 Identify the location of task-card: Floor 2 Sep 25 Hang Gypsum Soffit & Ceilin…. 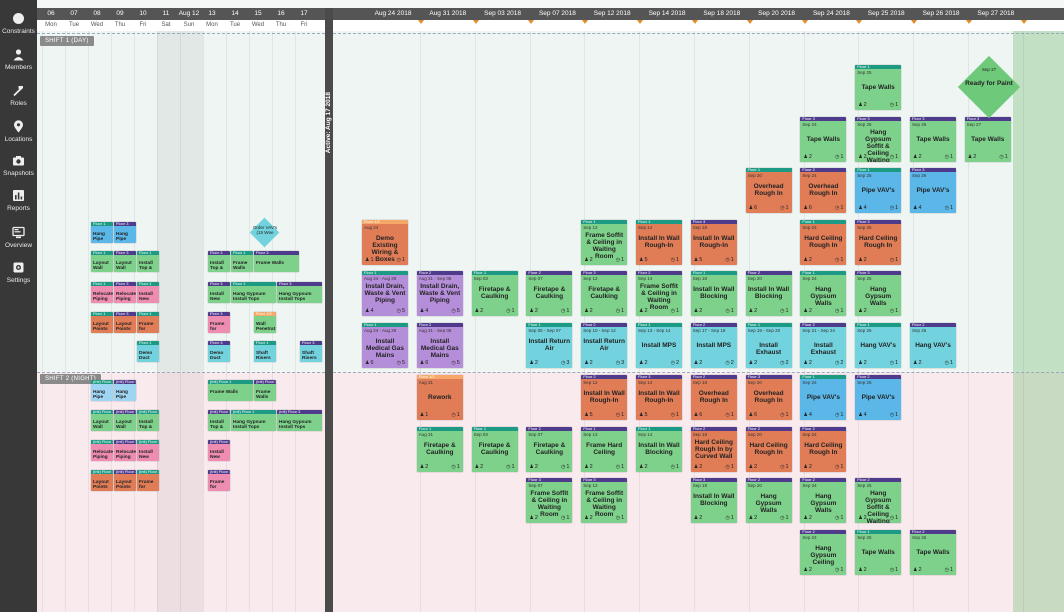
(878, 500).